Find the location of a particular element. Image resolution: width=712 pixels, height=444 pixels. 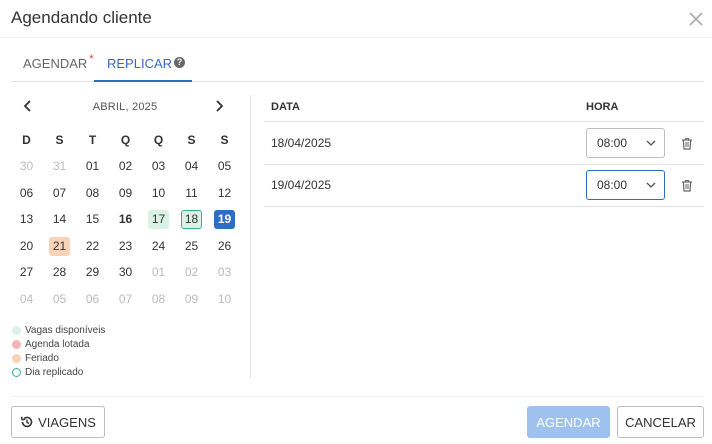

tab-bar: AGENDAR * REPLICAR? is located at coordinates (357, 63).